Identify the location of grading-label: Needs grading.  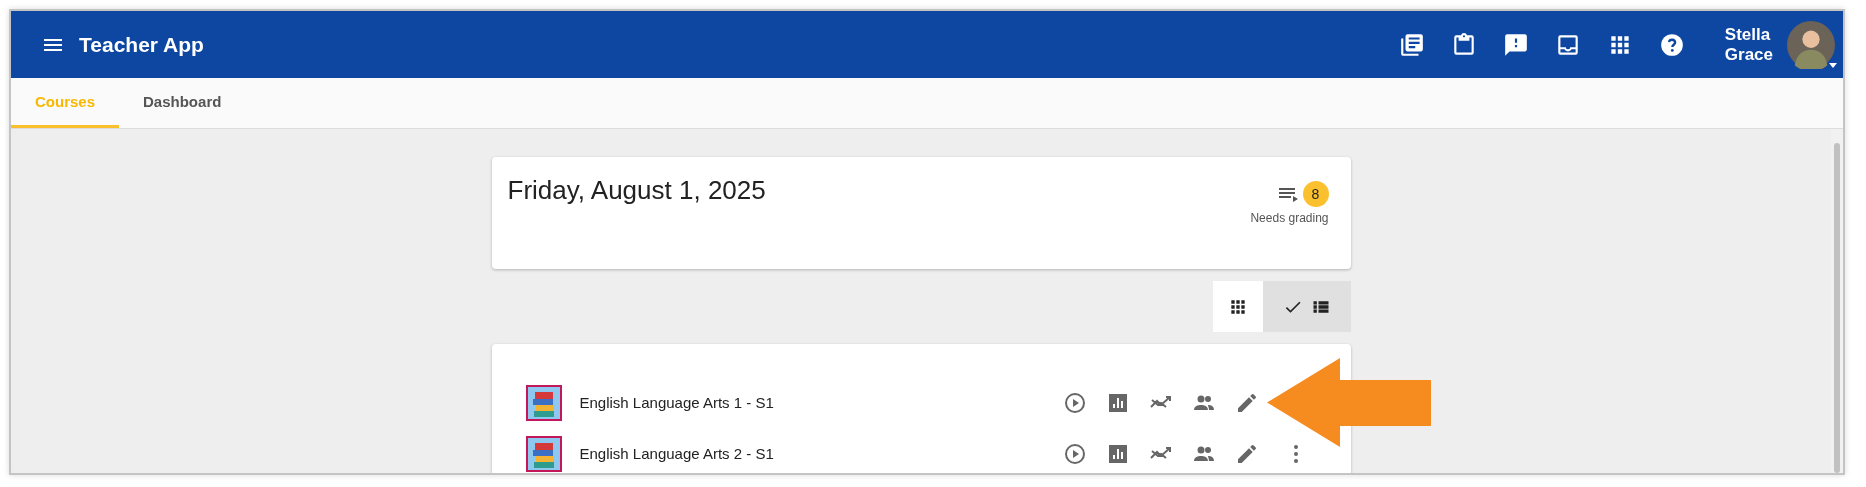
(1289, 218).